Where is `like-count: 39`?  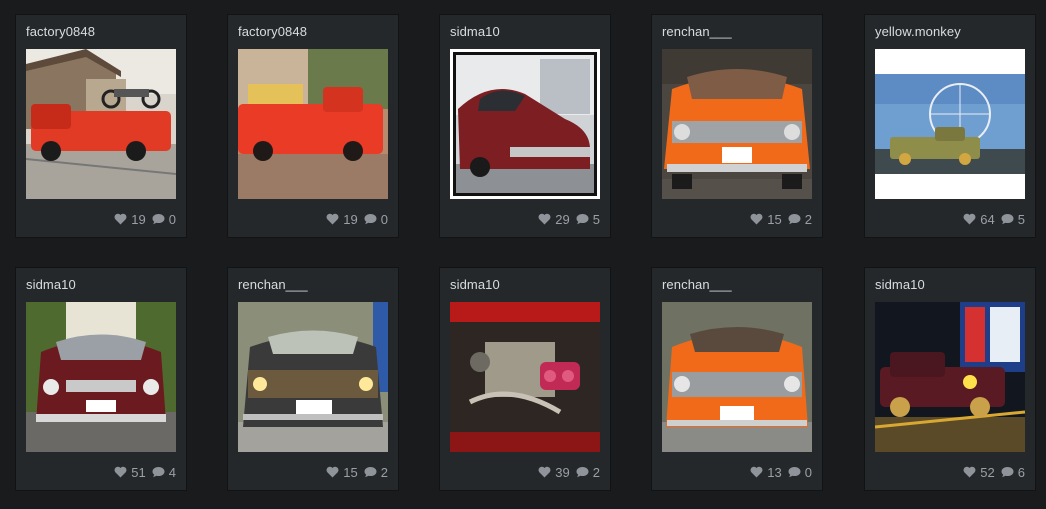 like-count: 39 is located at coordinates (554, 472).